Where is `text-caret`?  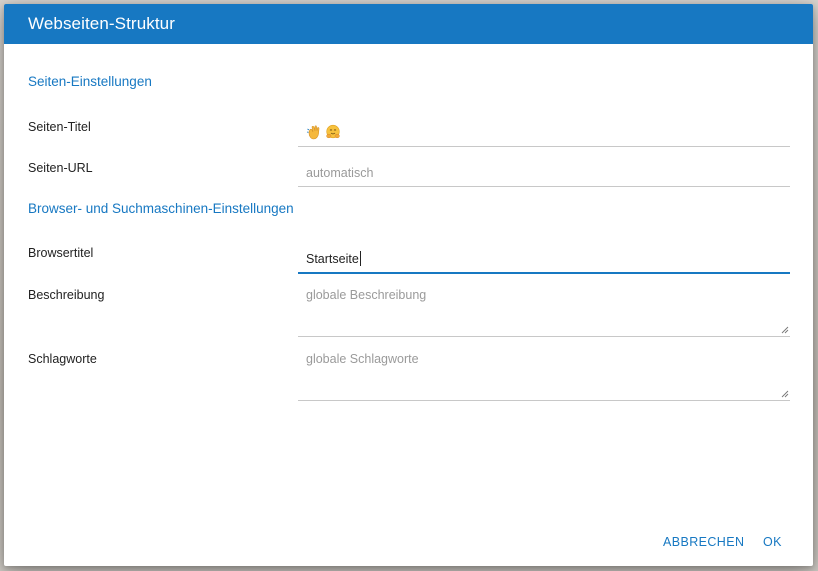 text-caret is located at coordinates (360, 258).